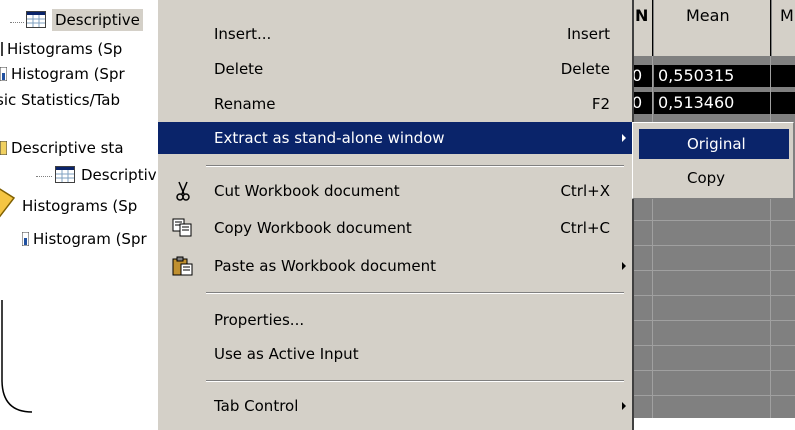  Describe the element at coordinates (713, 160) in the screenshot. I see `extract-submenu: Original Copy` at that location.